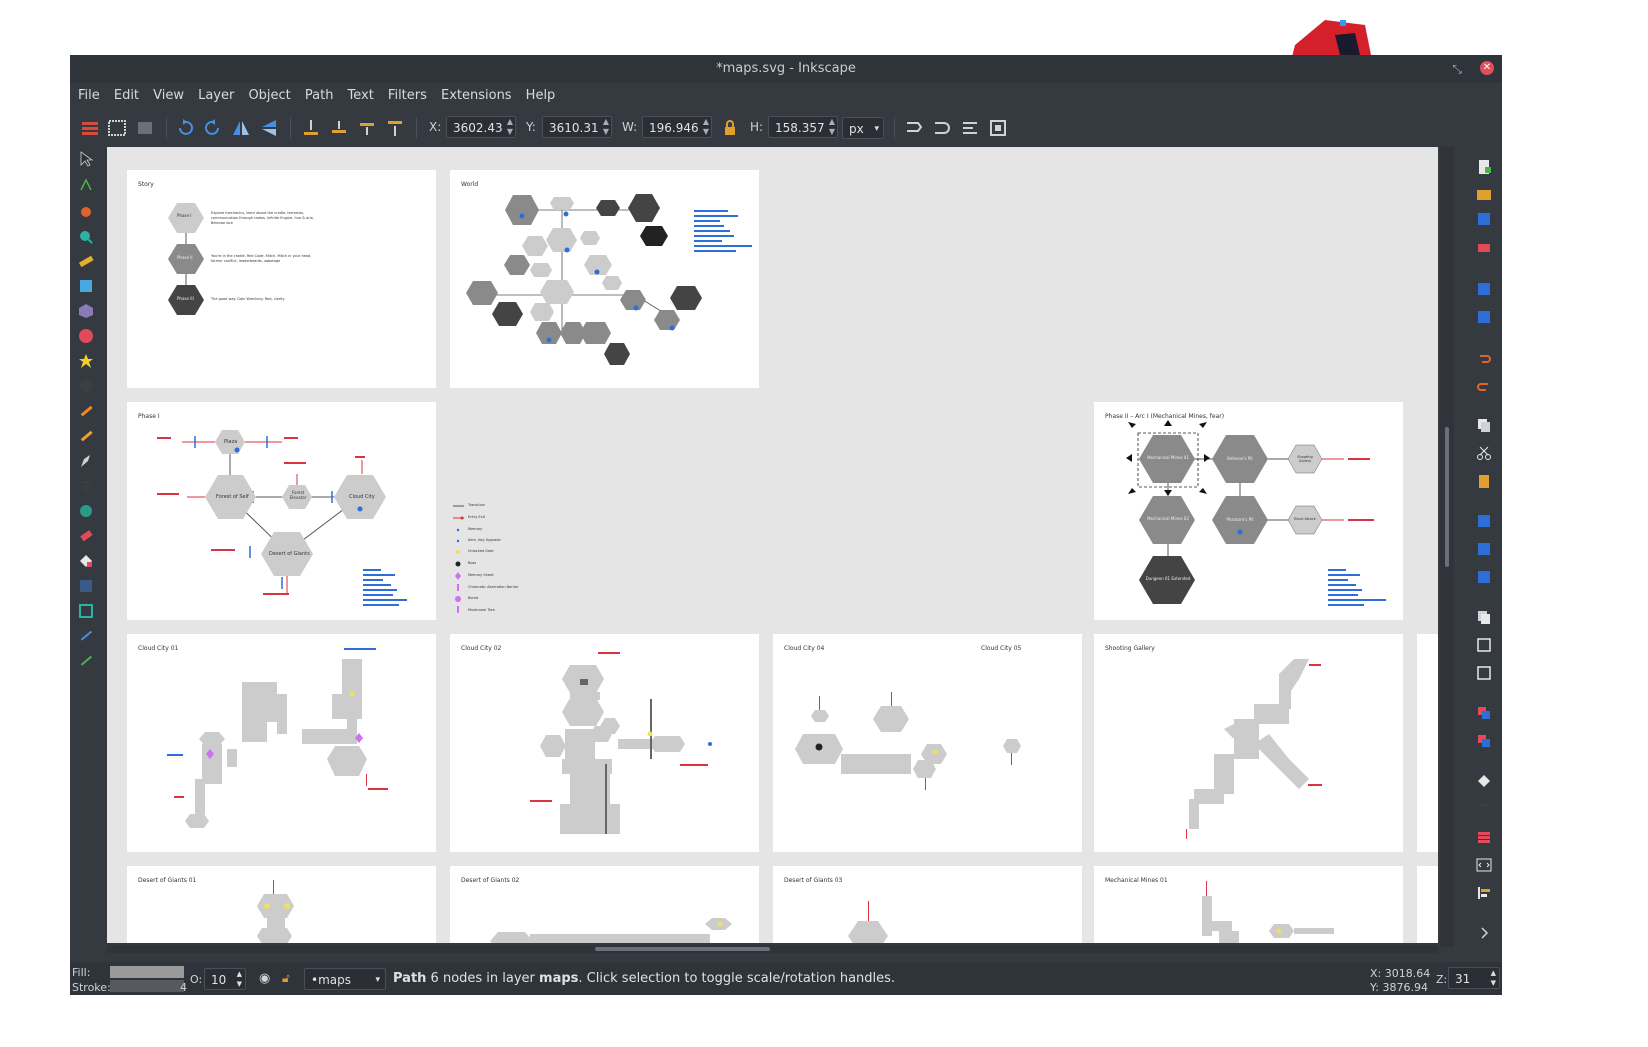  What do you see at coordinates (86, 386) in the screenshot?
I see `spiral-tool-icon` at bounding box center [86, 386].